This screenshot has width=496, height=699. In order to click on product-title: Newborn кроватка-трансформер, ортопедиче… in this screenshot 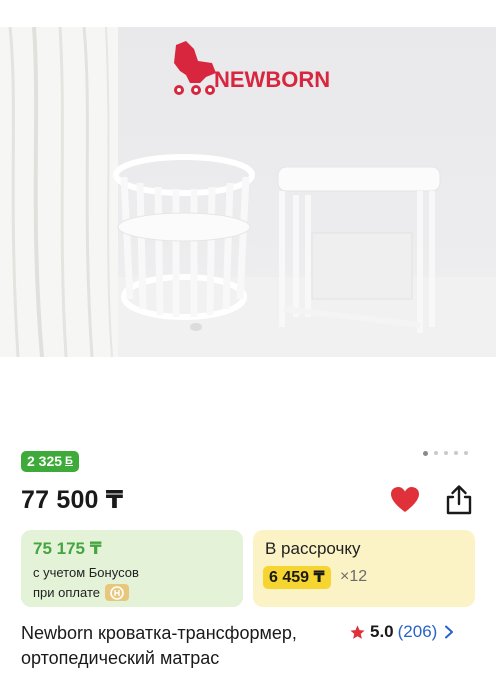, I will do `click(159, 645)`.